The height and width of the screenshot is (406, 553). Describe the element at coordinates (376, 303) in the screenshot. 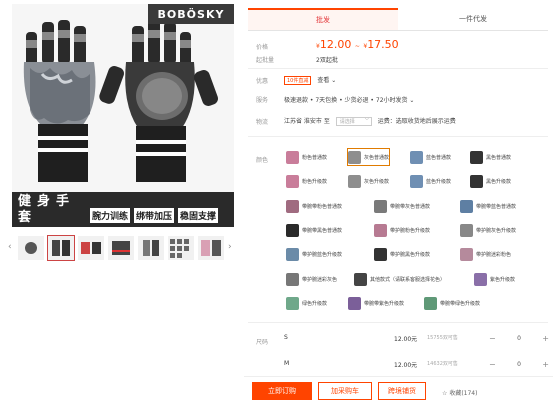

I see `color-option: 带腕带紫色升级款` at that location.